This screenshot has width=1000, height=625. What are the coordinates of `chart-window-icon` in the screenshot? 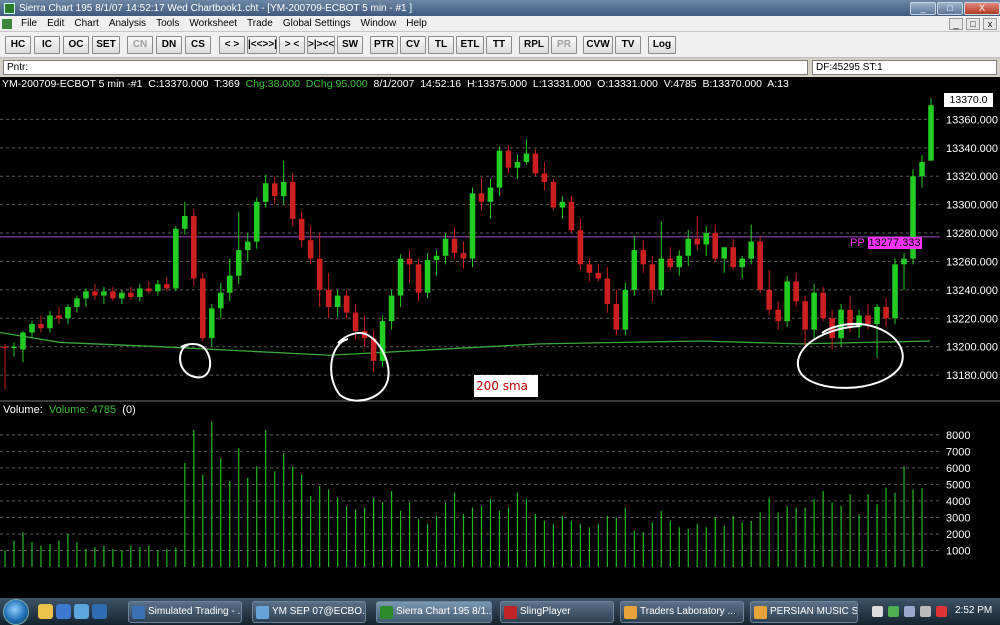 It's located at (7, 23).